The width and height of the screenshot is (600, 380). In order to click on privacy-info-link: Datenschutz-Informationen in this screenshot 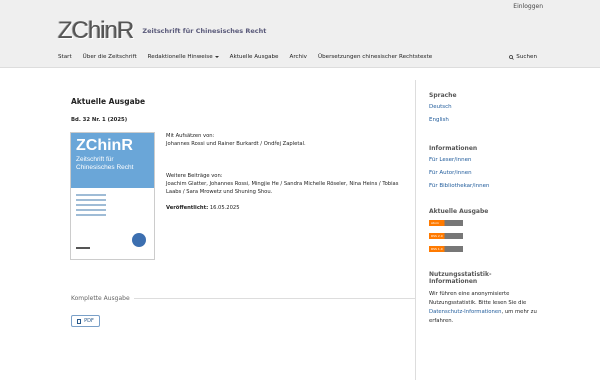, I will do `click(465, 312)`.